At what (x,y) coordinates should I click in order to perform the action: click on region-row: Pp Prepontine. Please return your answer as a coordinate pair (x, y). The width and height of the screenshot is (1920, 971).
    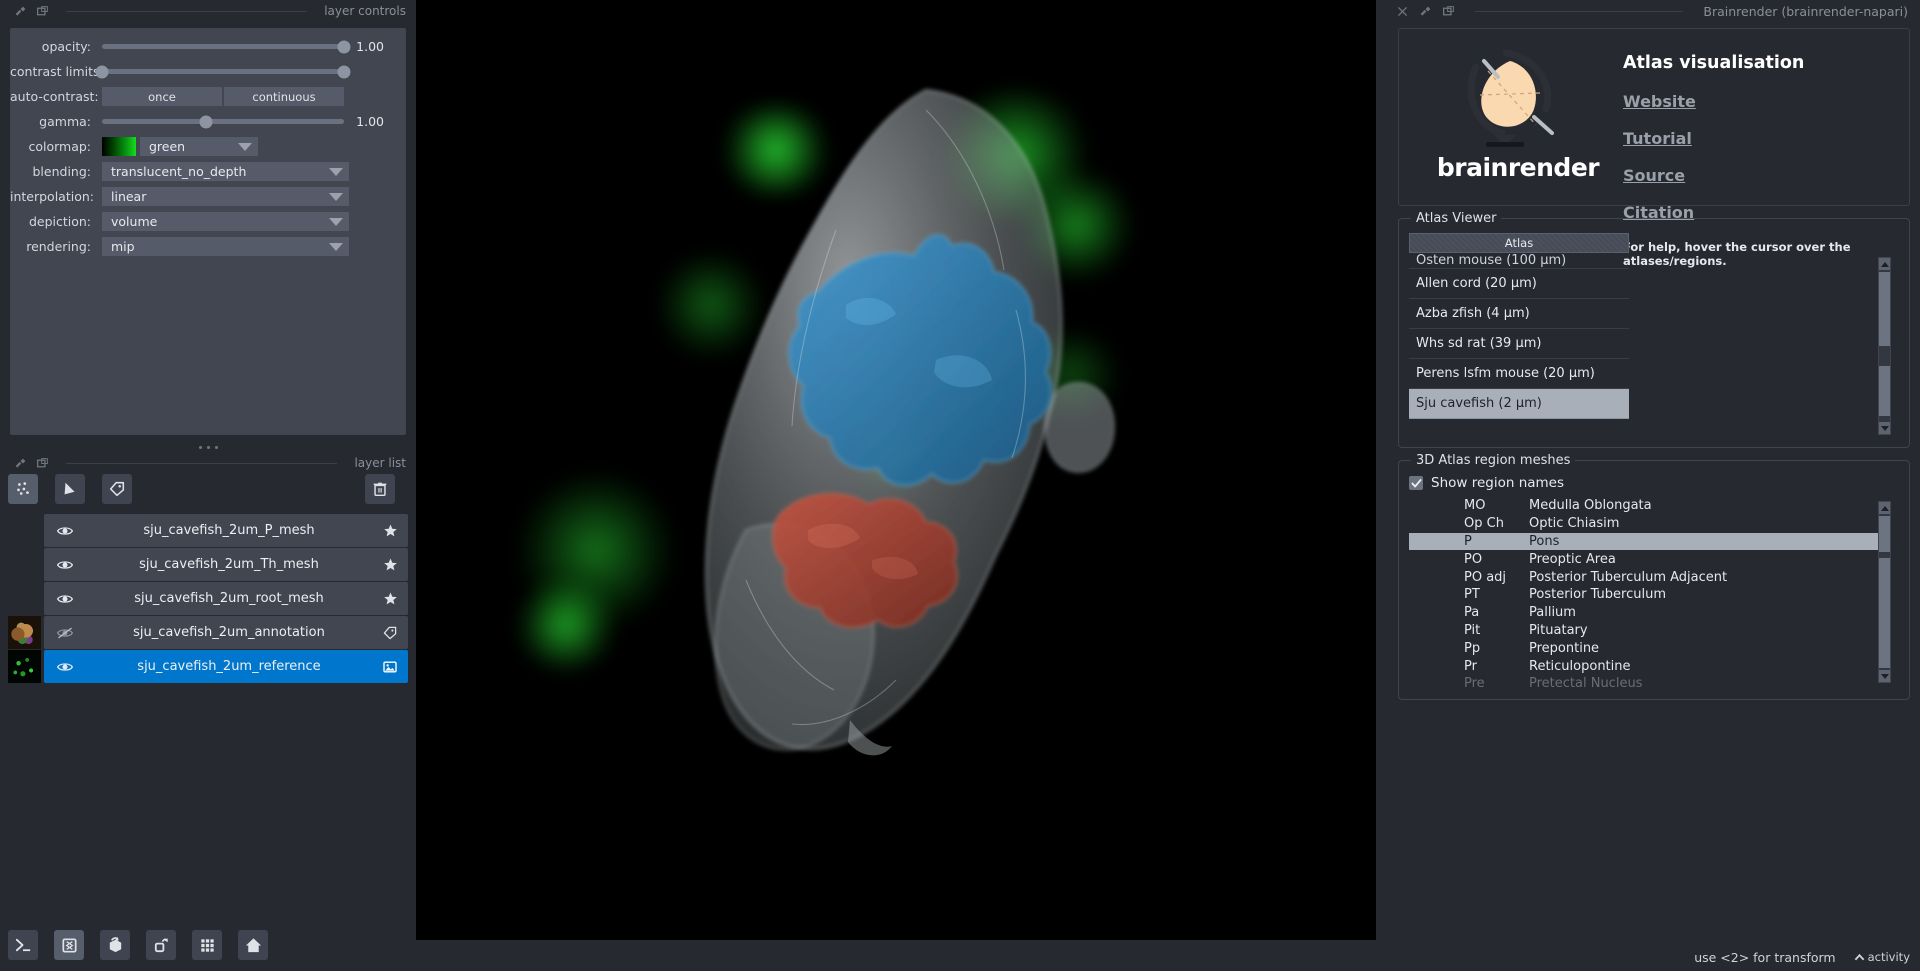
    Looking at the image, I should click on (1649, 648).